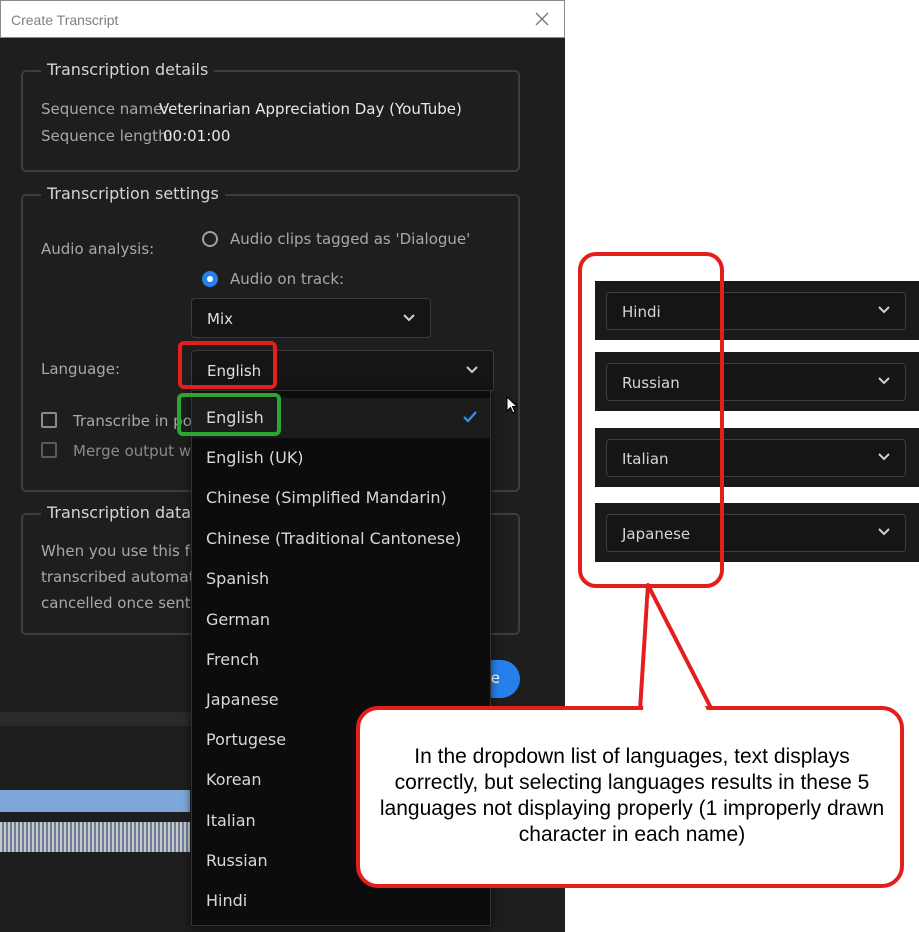 This screenshot has width=919, height=932. Describe the element at coordinates (119, 512) in the screenshot. I see `data-heading: Transcription data` at that location.